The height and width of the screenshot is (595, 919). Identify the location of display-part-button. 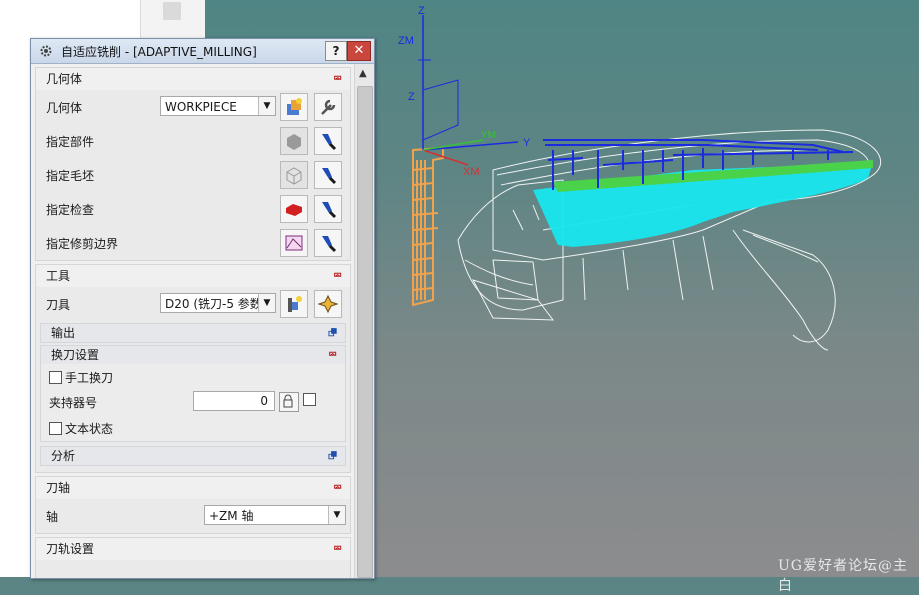
(328, 141).